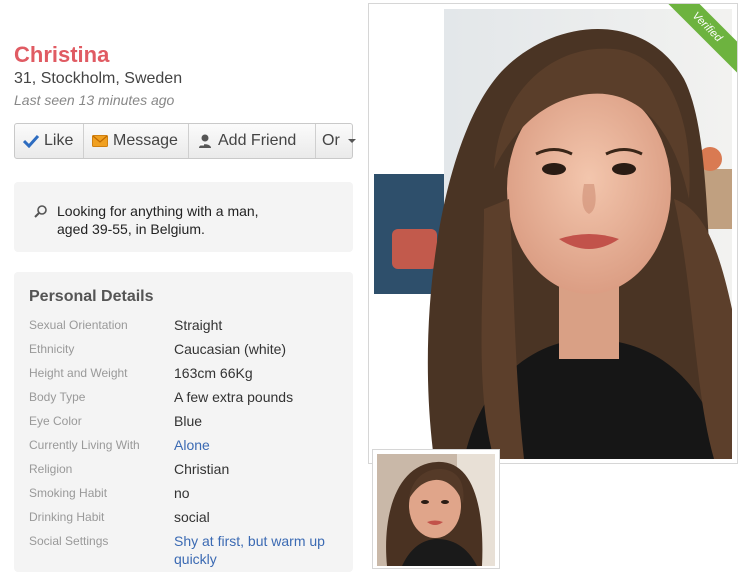 The height and width of the screenshot is (572, 738). Describe the element at coordinates (84, 445) in the screenshot. I see `detail-label: Currently Living With` at that location.